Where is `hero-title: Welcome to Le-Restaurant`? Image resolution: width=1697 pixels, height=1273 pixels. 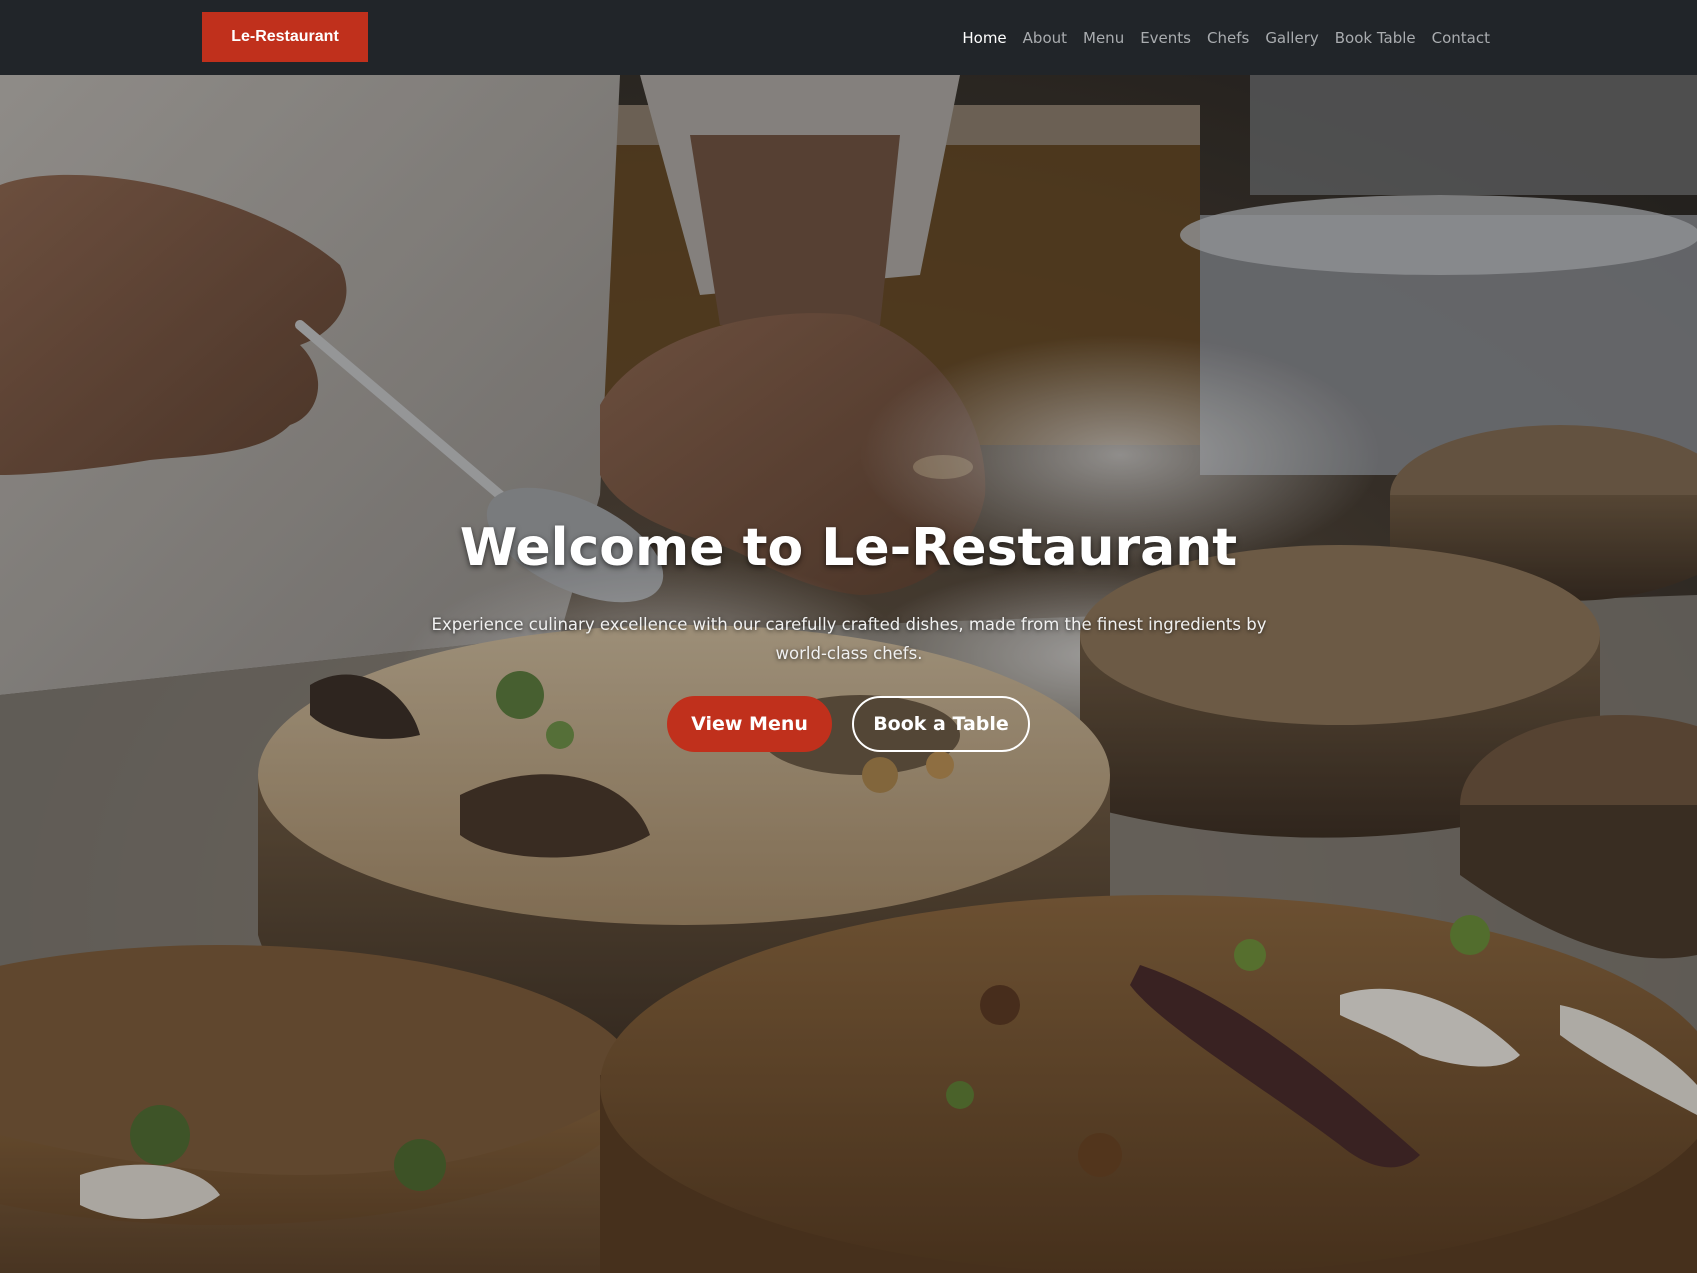
hero-title: Welcome to Le-Restaurant is located at coordinates (848, 548).